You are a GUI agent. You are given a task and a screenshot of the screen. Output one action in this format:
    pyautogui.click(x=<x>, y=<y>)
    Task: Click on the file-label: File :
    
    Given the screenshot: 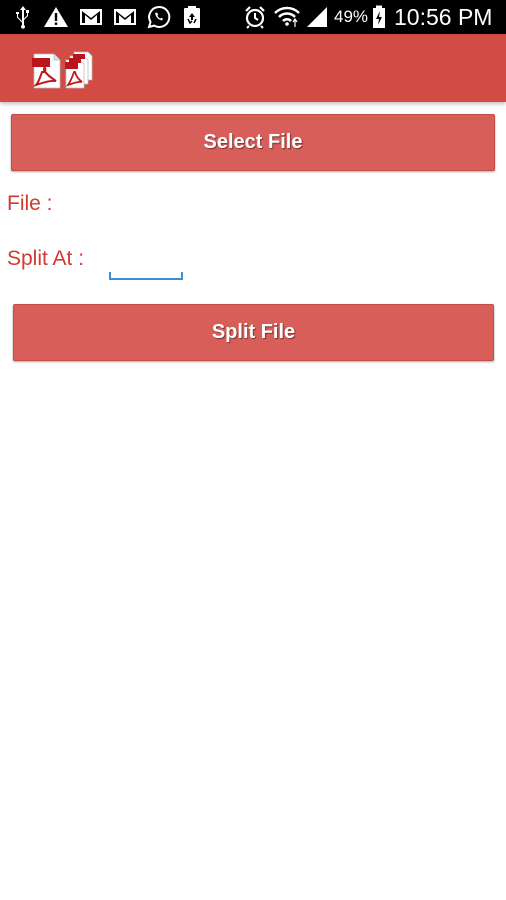 What is the action you would take?
    pyautogui.click(x=30, y=203)
    